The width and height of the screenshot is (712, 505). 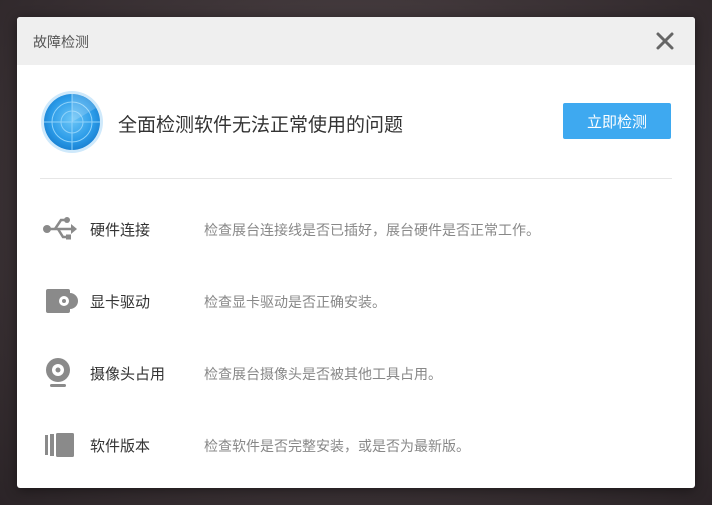 What do you see at coordinates (617, 121) in the screenshot?
I see `detect-now-button: 立即检测` at bounding box center [617, 121].